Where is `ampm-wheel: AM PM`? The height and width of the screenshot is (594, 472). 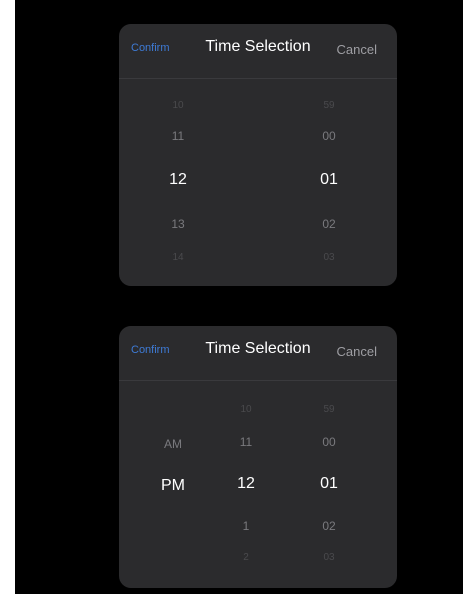
ampm-wheel: AM PM is located at coordinates (173, 484).